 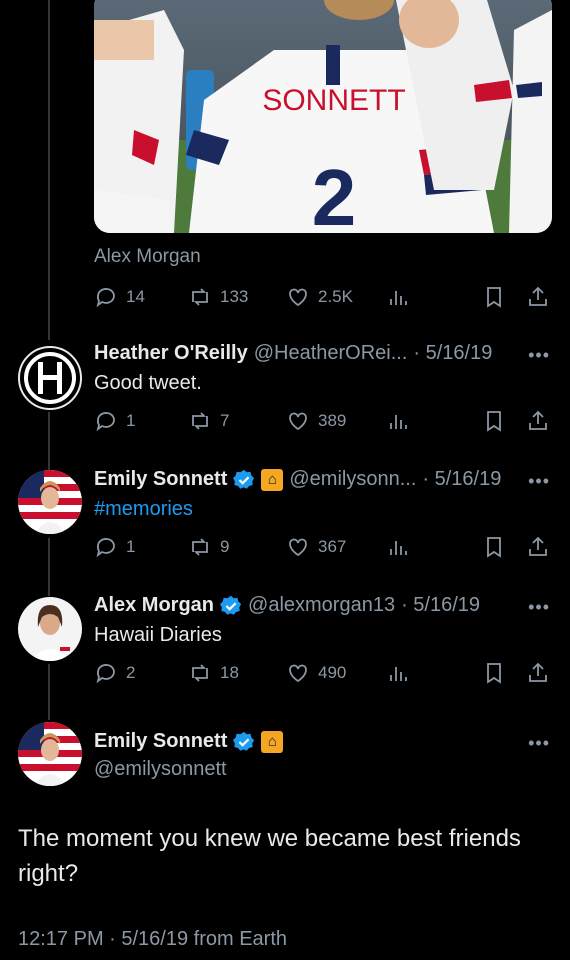 I want to click on action-bar: 1 7 389, so click(x=324, y=421).